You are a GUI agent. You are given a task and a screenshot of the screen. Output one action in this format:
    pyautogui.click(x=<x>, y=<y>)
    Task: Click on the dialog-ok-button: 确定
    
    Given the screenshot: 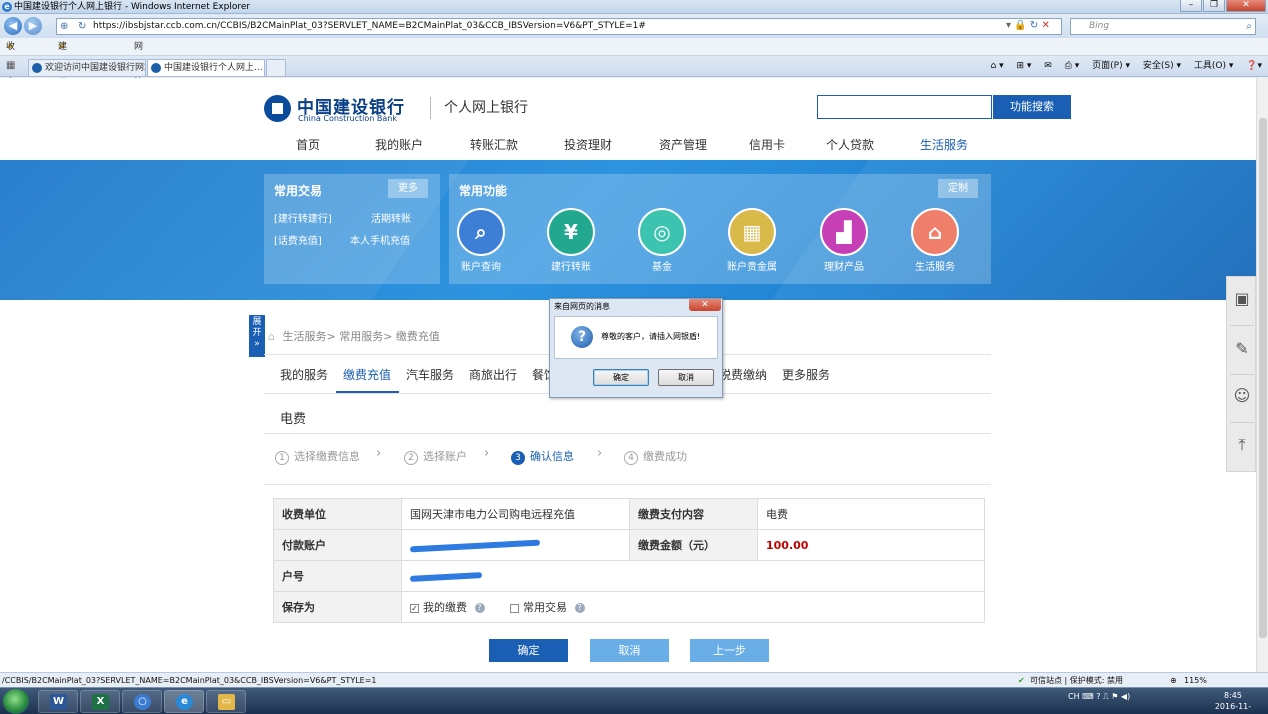 What is the action you would take?
    pyautogui.click(x=621, y=377)
    